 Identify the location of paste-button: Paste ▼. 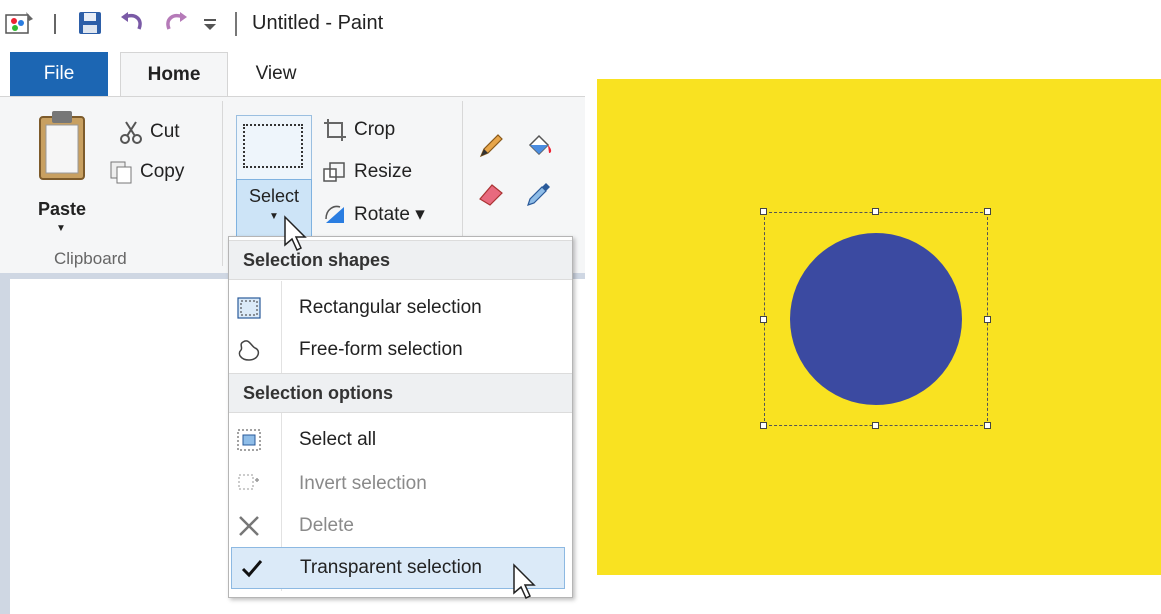
(62, 172).